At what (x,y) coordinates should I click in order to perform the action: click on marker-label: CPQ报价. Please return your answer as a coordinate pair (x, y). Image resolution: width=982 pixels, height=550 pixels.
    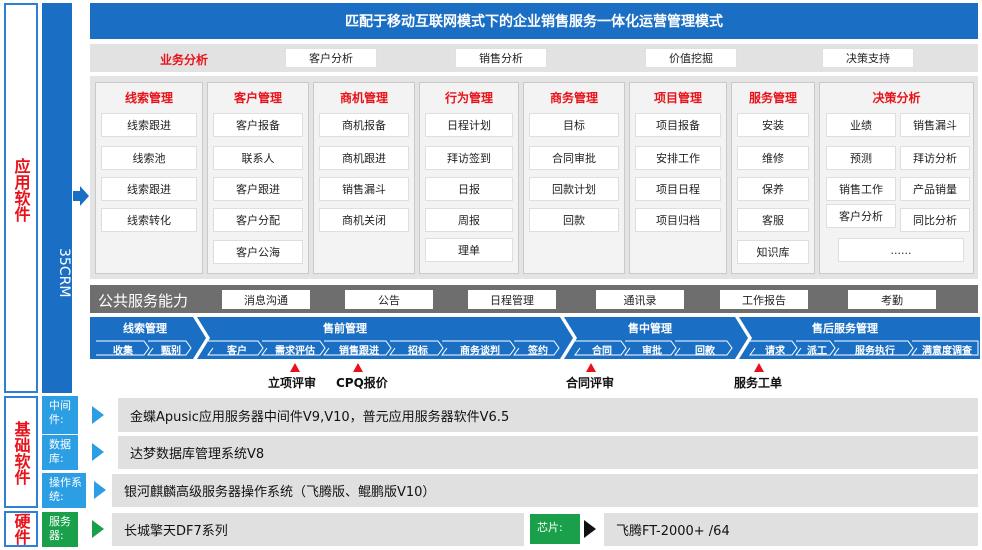
    Looking at the image, I should click on (362, 383).